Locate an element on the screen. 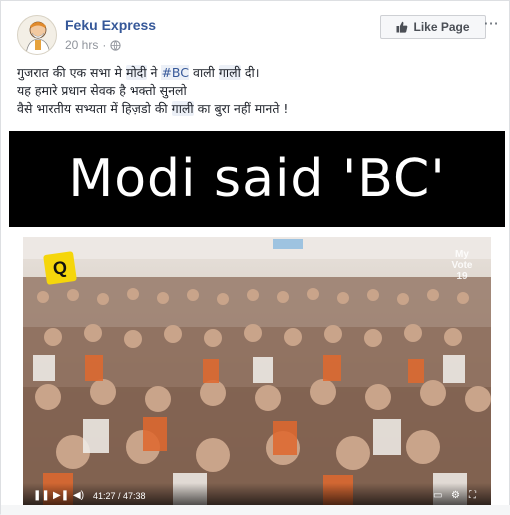 The height and width of the screenshot is (515, 510). my-vote-logo: My Vote 19 is located at coordinates (462, 265).